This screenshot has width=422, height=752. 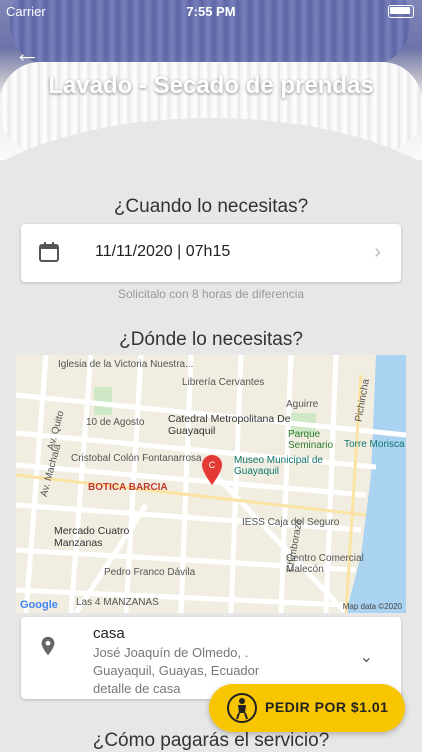 What do you see at coordinates (109, 633) in the screenshot?
I see `address-name: casa` at bounding box center [109, 633].